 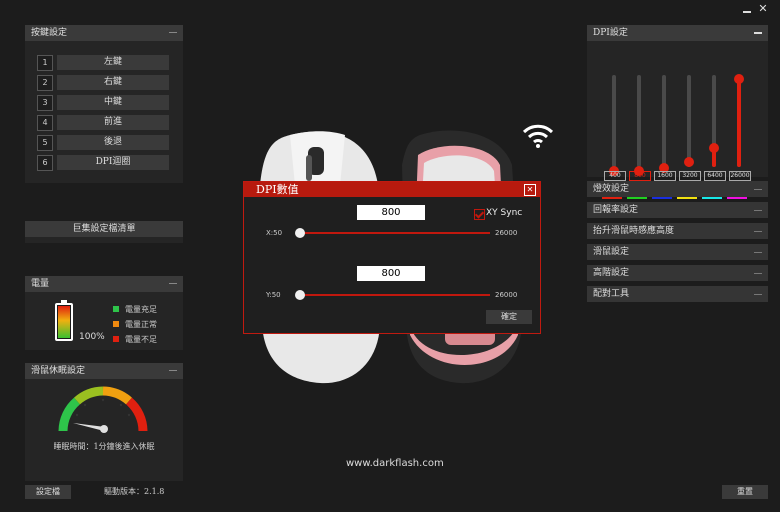 I want to click on menu-item: 燈效設定, so click(x=677, y=189).